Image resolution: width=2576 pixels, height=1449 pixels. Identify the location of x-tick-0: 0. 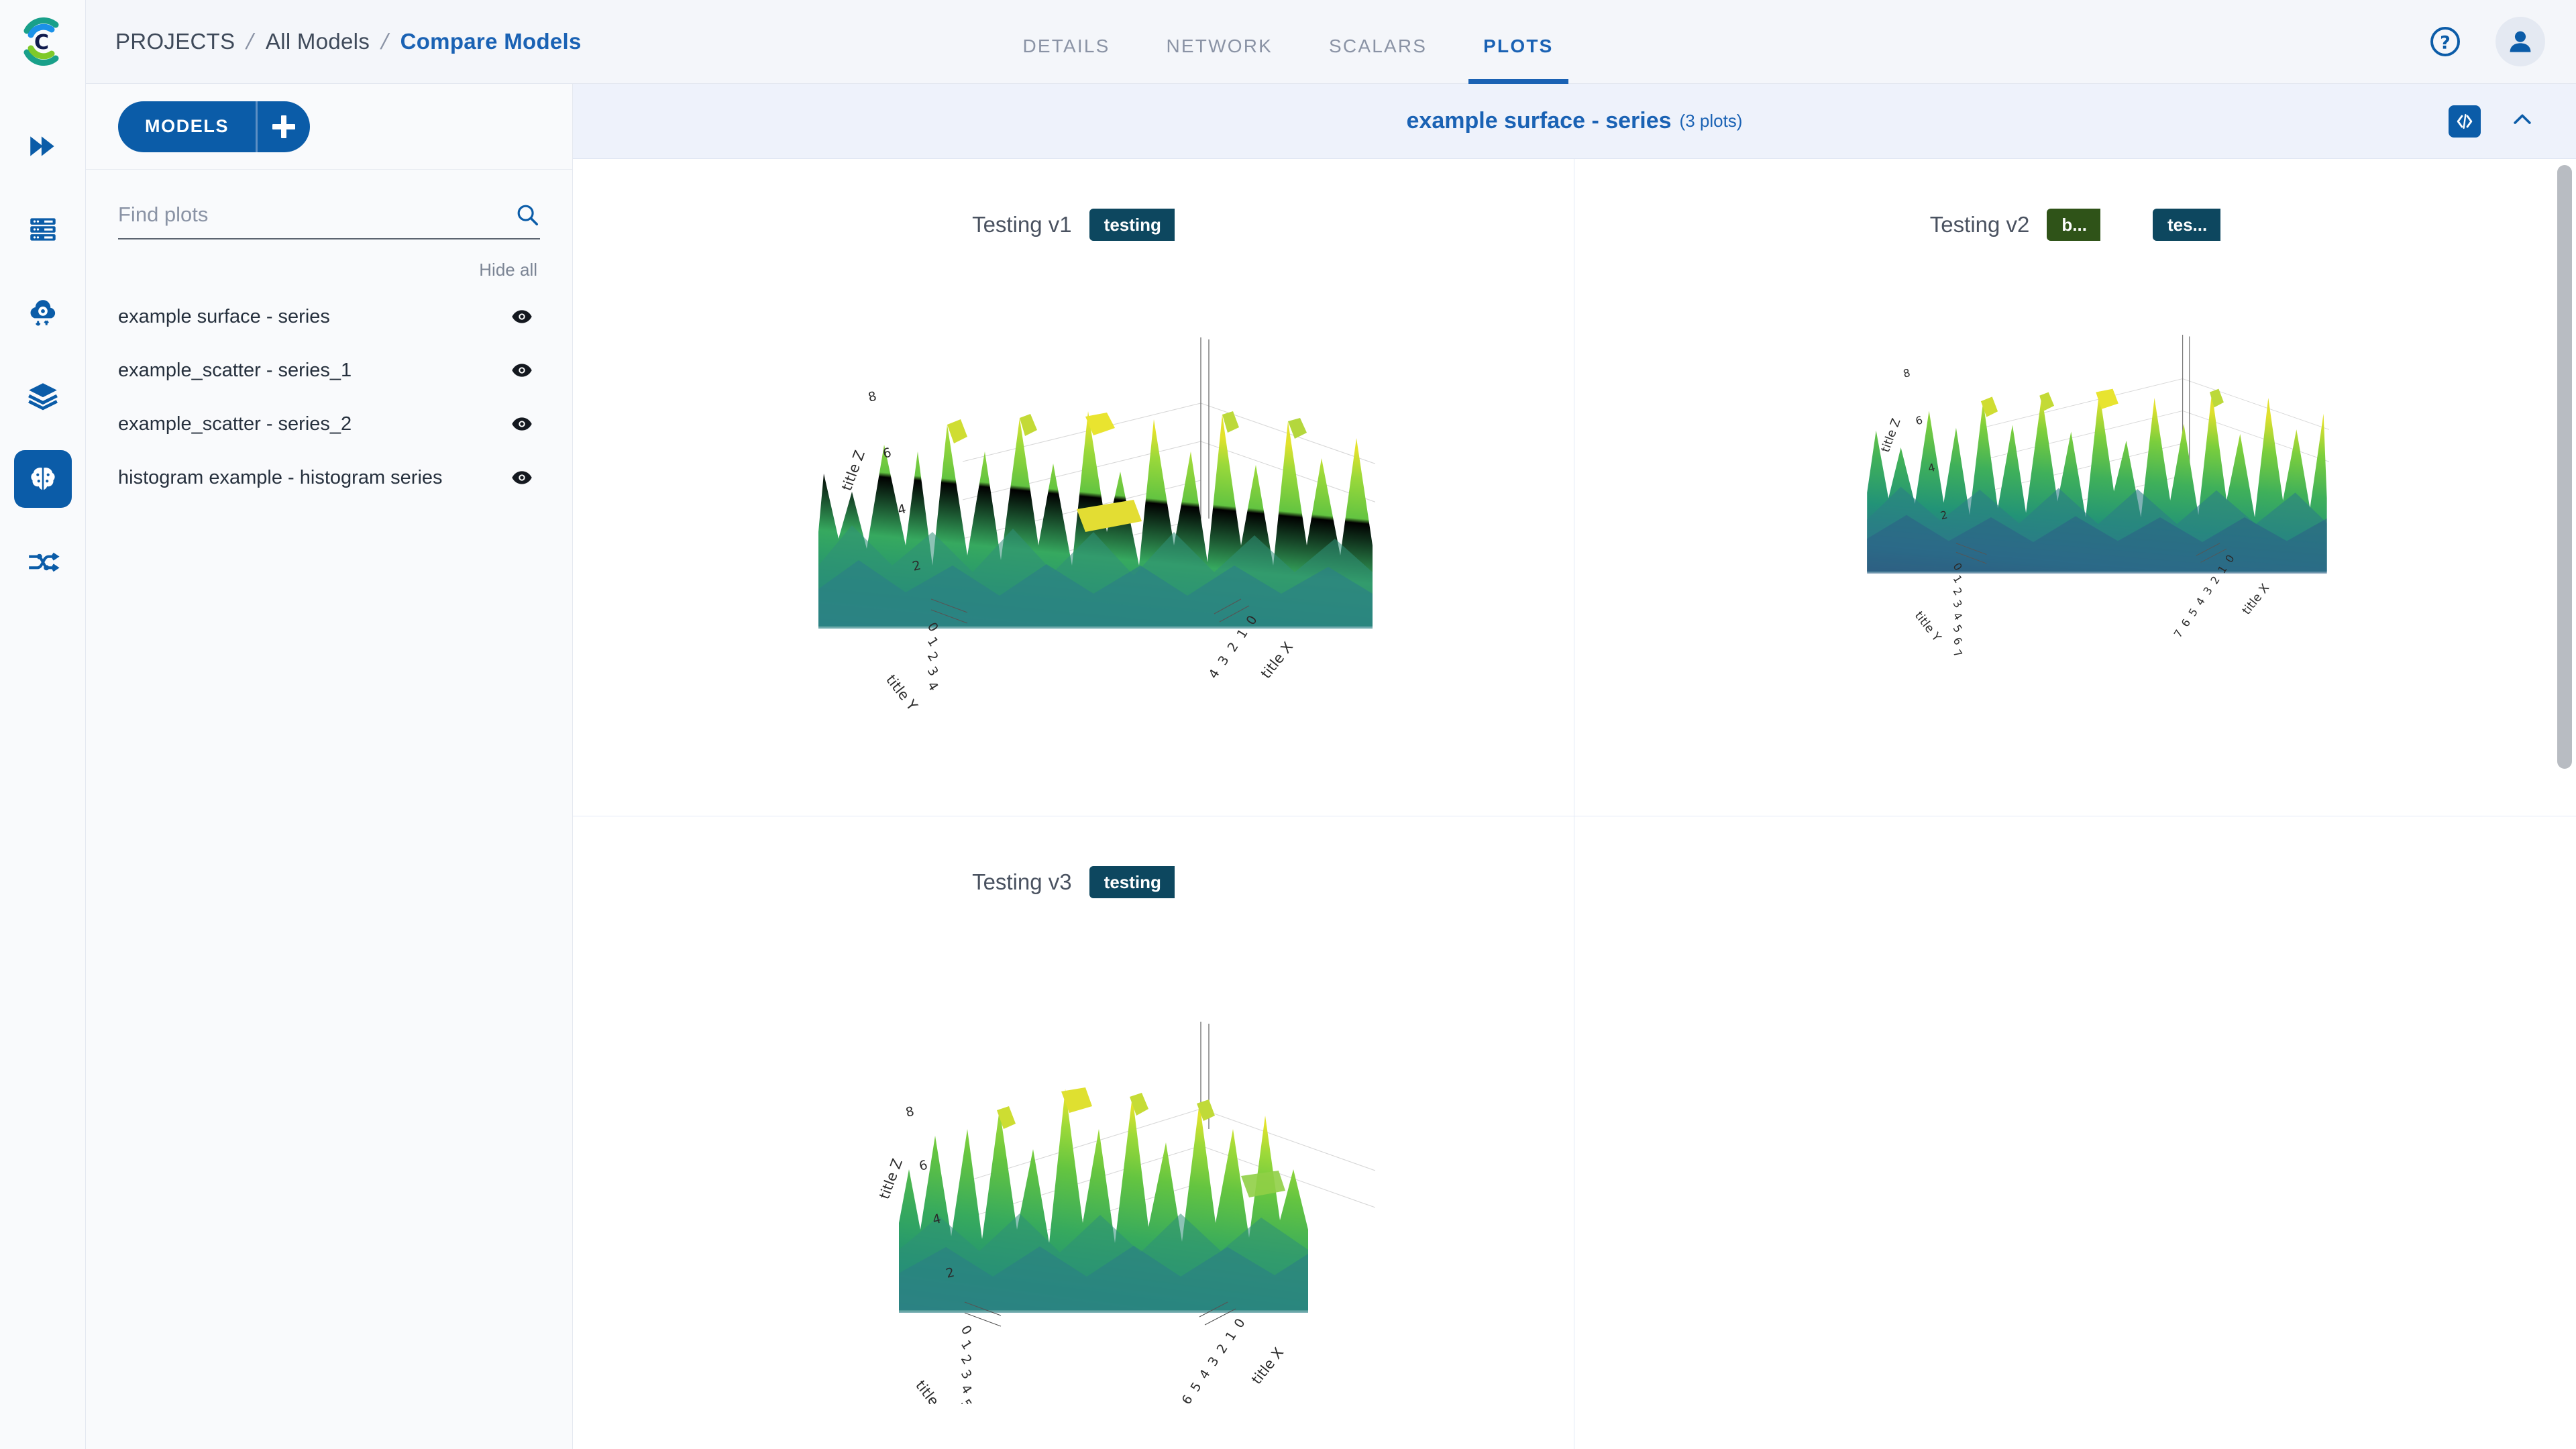
(1240, 1323).